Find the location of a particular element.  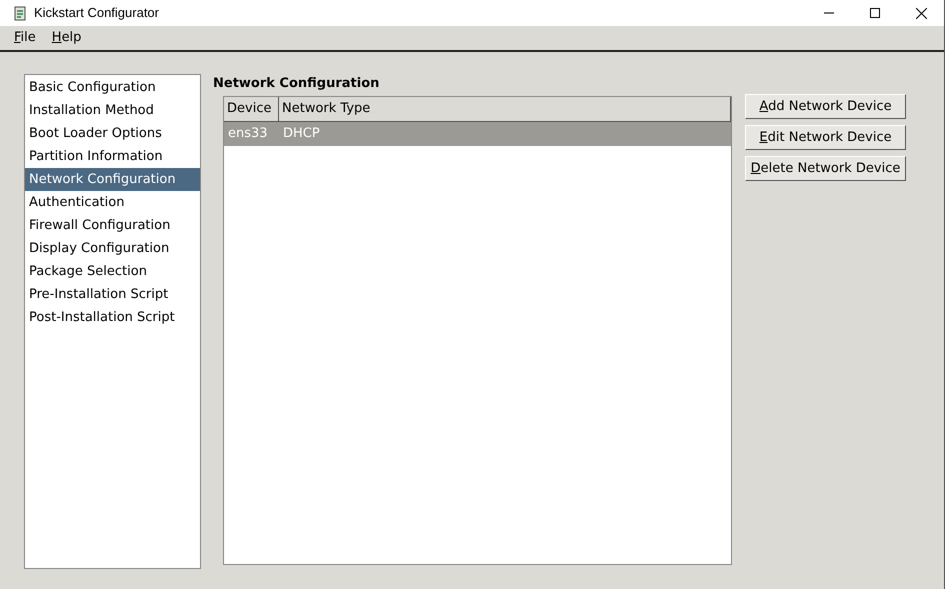

menu-item: File is located at coordinates (25, 38).